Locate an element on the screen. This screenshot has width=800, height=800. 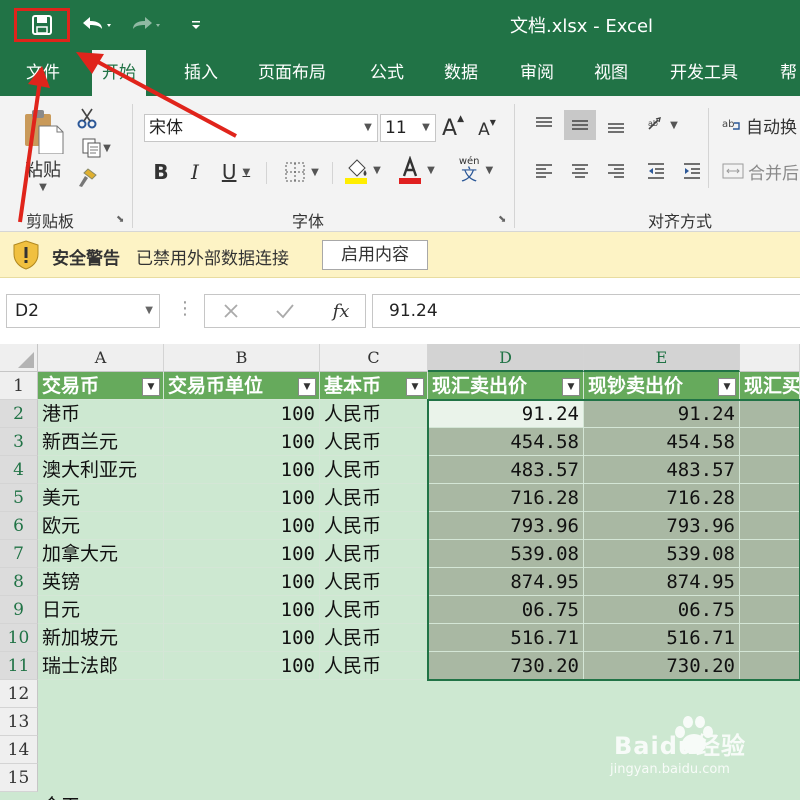
table-cell: 瑞士法郎 is located at coordinates (101, 666).